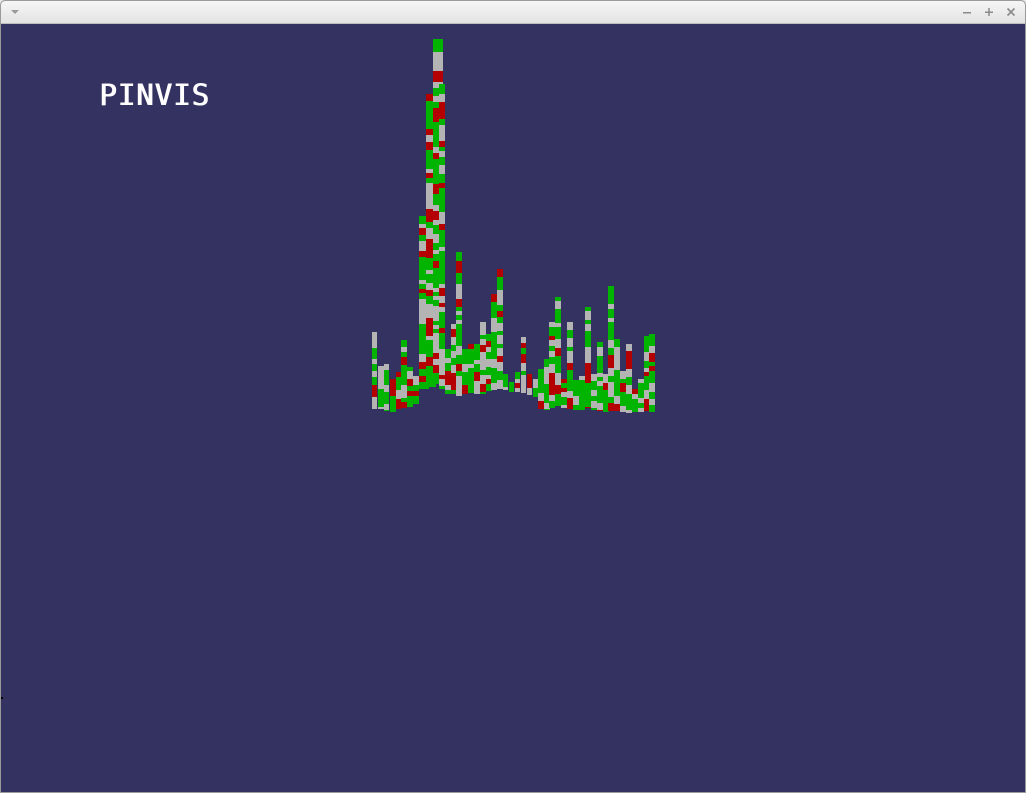 This screenshot has width=1026, height=793. Describe the element at coordinates (1011, 12) in the screenshot. I see `close-button` at that location.